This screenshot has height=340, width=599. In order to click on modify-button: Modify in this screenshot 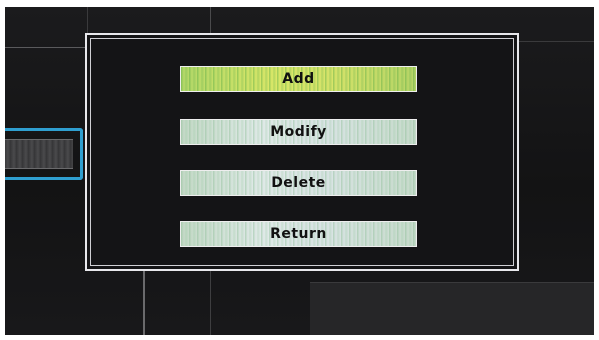, I will do `click(298, 132)`.